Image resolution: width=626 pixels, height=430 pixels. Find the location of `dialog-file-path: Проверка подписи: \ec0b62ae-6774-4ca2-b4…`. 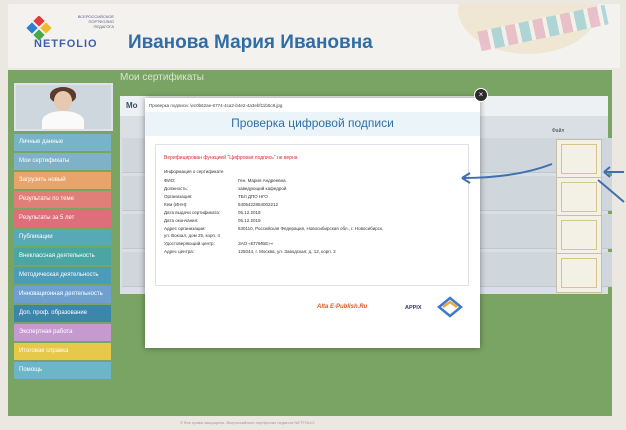

dialog-file-path: Проверка подписи: \ec0b62ae-6774-4ca2-b4… is located at coordinates (216, 105).